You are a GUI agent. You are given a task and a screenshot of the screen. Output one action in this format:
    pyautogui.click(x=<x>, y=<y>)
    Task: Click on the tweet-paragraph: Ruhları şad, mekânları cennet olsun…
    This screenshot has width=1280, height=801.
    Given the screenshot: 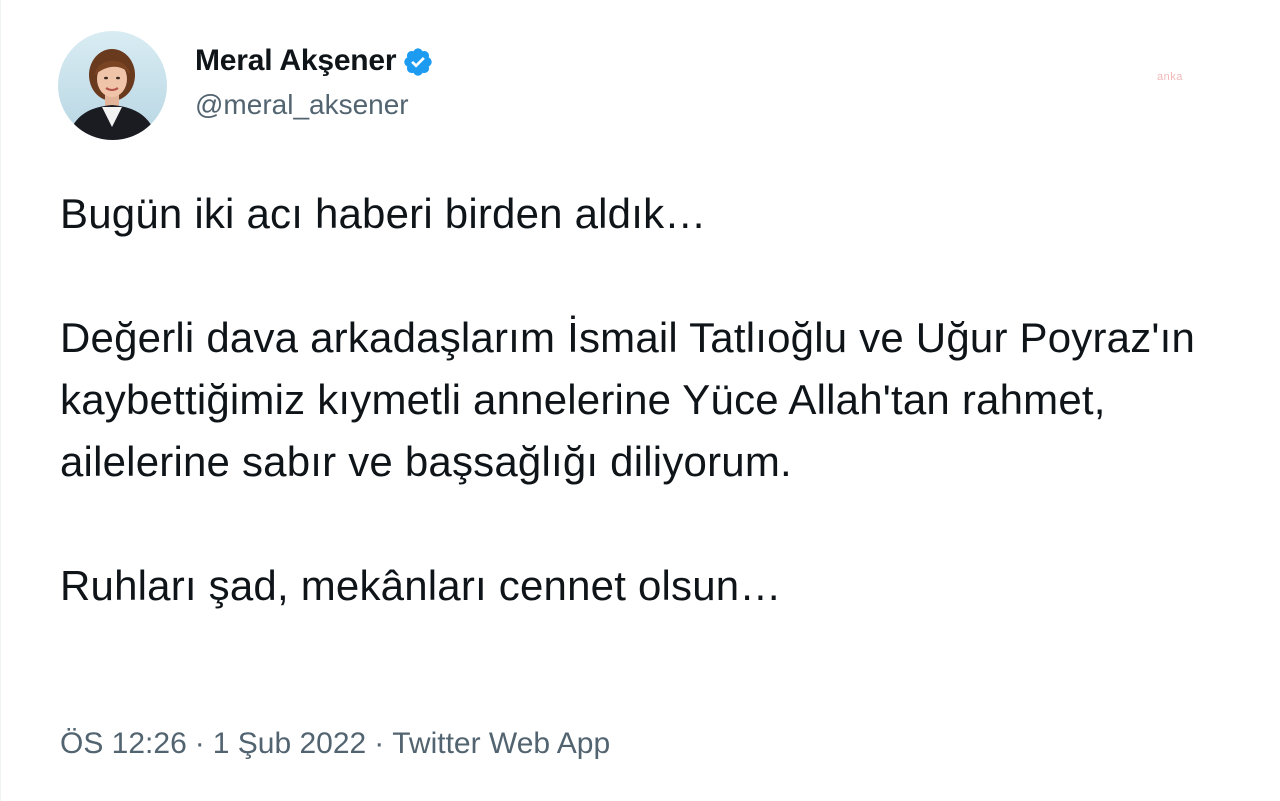 What is the action you would take?
    pyautogui.click(x=421, y=585)
    